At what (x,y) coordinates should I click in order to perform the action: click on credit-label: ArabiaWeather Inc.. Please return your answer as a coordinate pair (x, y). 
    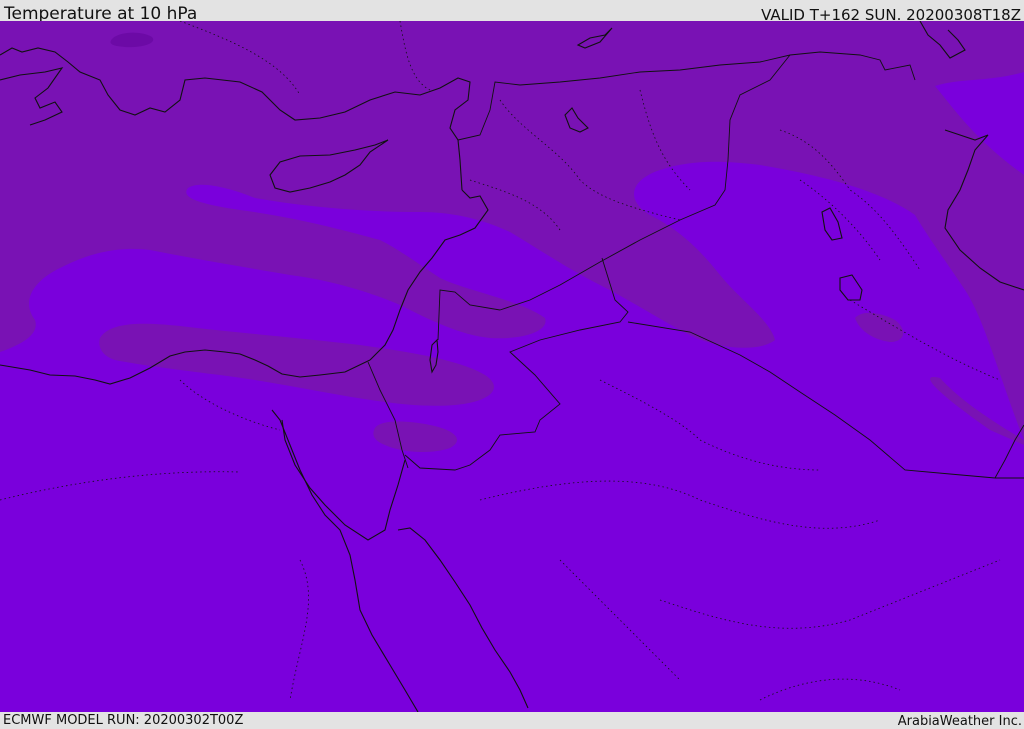
    Looking at the image, I should click on (959, 721).